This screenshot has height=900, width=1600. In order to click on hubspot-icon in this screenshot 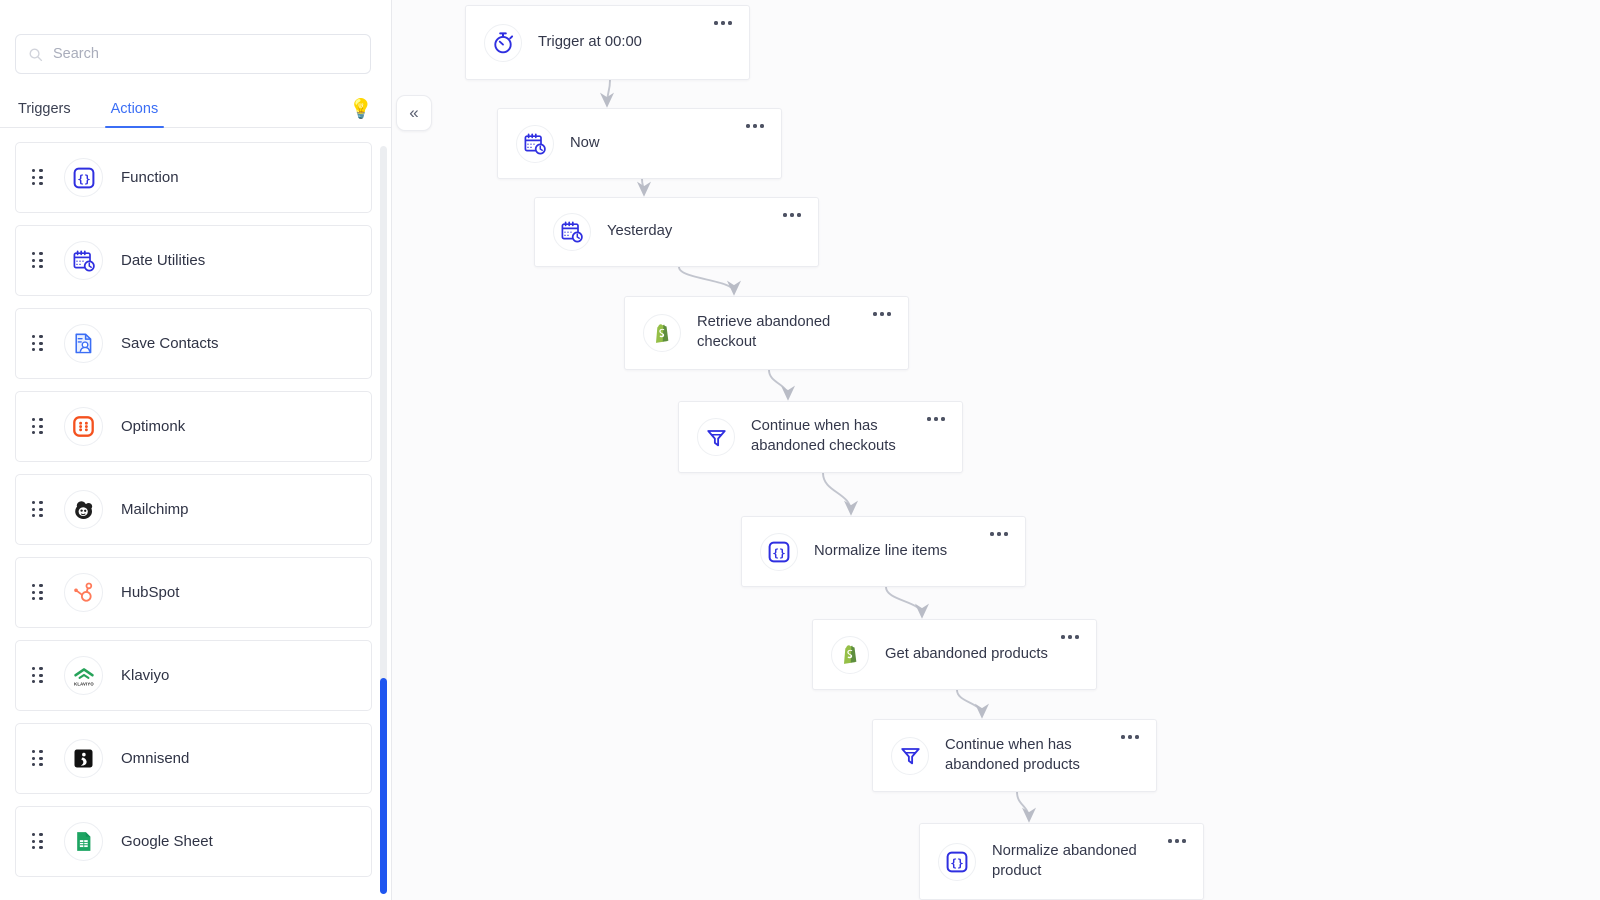, I will do `click(83, 592)`.